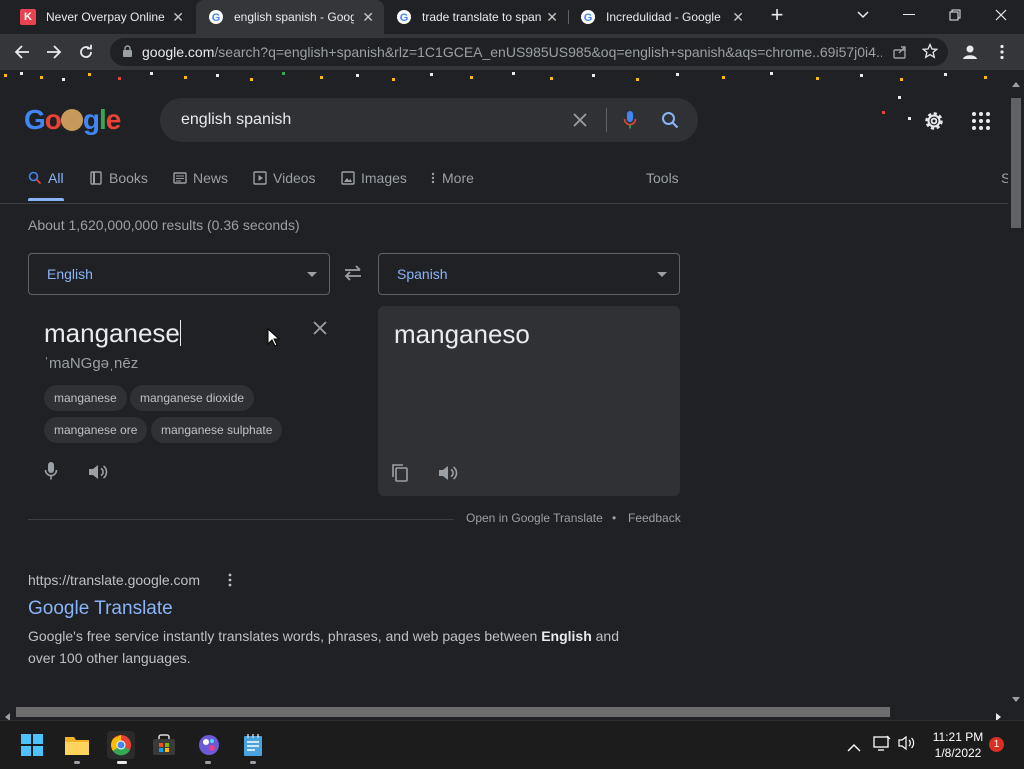 This screenshot has height=769, width=1024. I want to click on notepad-icon, so click(253, 745).